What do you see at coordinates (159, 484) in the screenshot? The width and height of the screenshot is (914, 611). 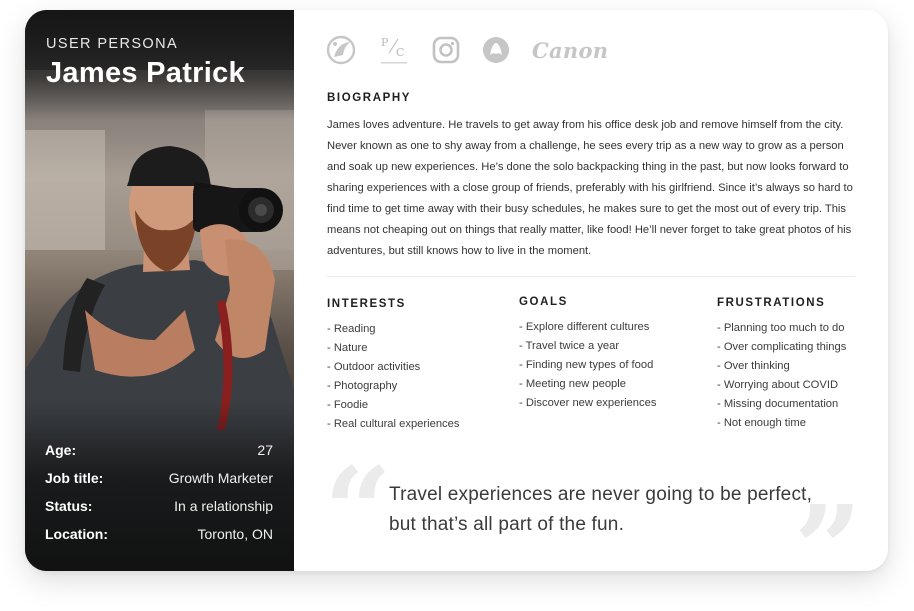 I see `stat-row-job-title: Job title: Growth Marketer` at bounding box center [159, 484].